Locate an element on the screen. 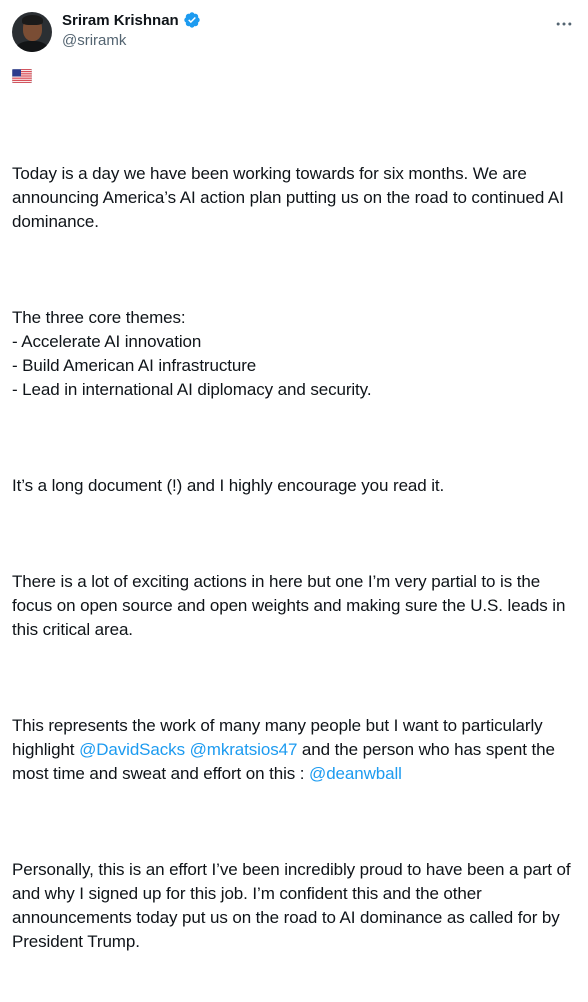  author-display-name: Sriram Krishnan is located at coordinates (120, 20).